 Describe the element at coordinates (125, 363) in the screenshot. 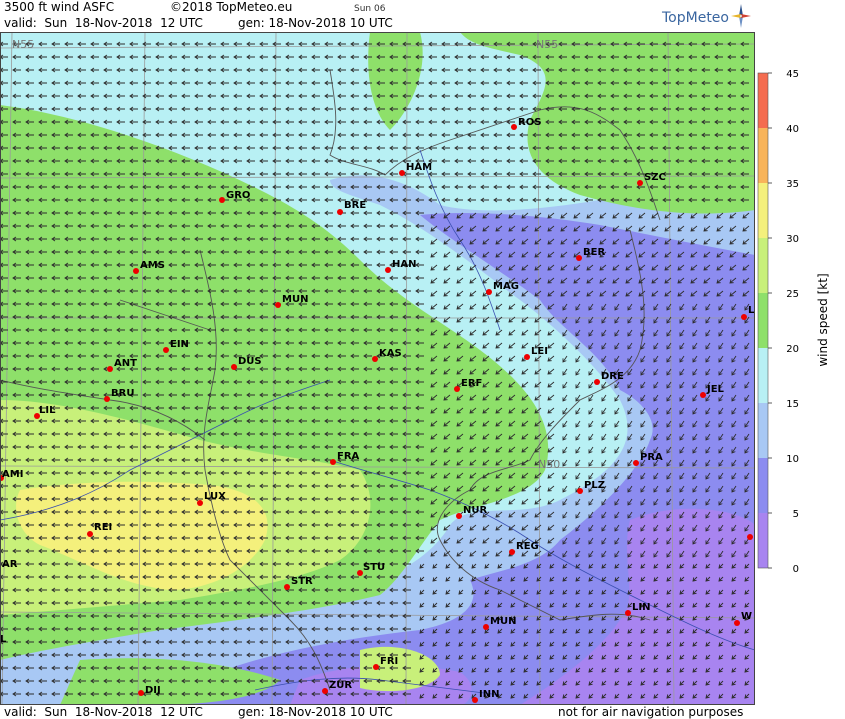

I see `svg-text: ANT` at that location.